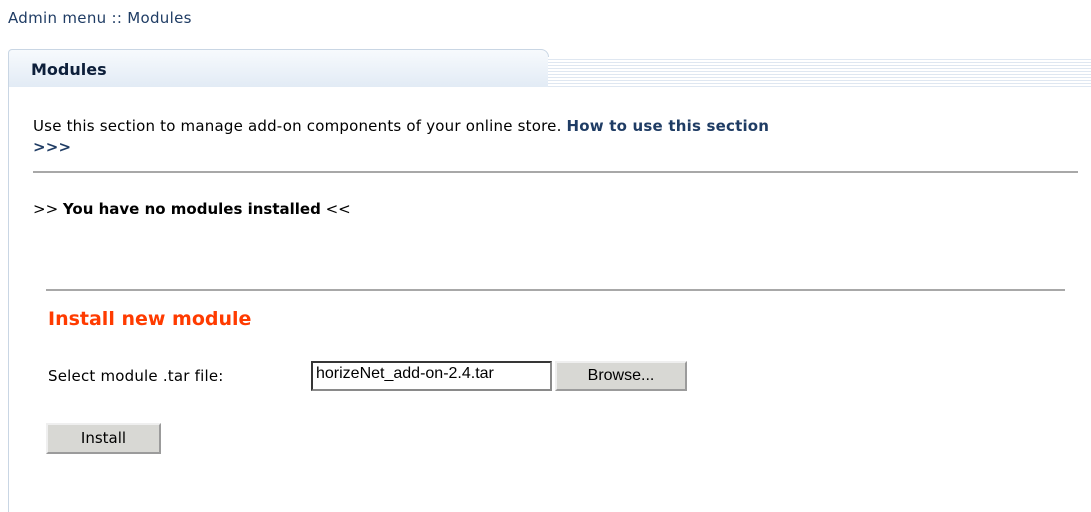  What do you see at coordinates (100, 18) in the screenshot?
I see `breadcrumb: Admin menu :: Modules` at bounding box center [100, 18].